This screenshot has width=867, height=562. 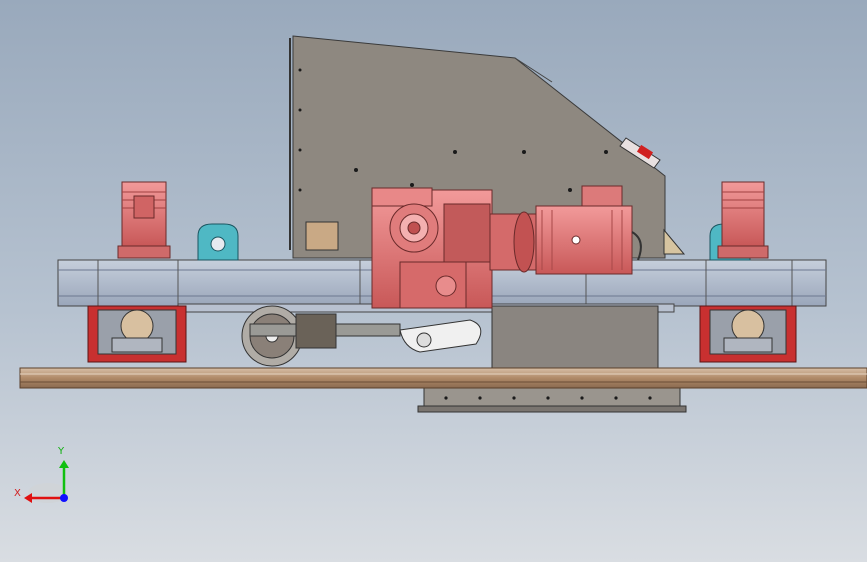 What do you see at coordinates (443, 378) in the screenshot?
I see `rail` at bounding box center [443, 378].